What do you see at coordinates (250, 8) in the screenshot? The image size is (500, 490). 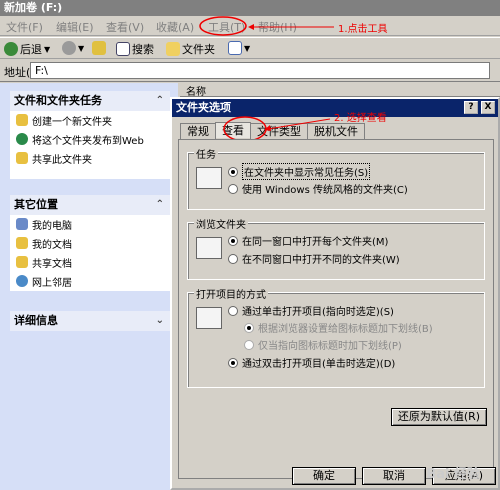 I see `window-title-bar: 新加卷 (F:)` at bounding box center [250, 8].